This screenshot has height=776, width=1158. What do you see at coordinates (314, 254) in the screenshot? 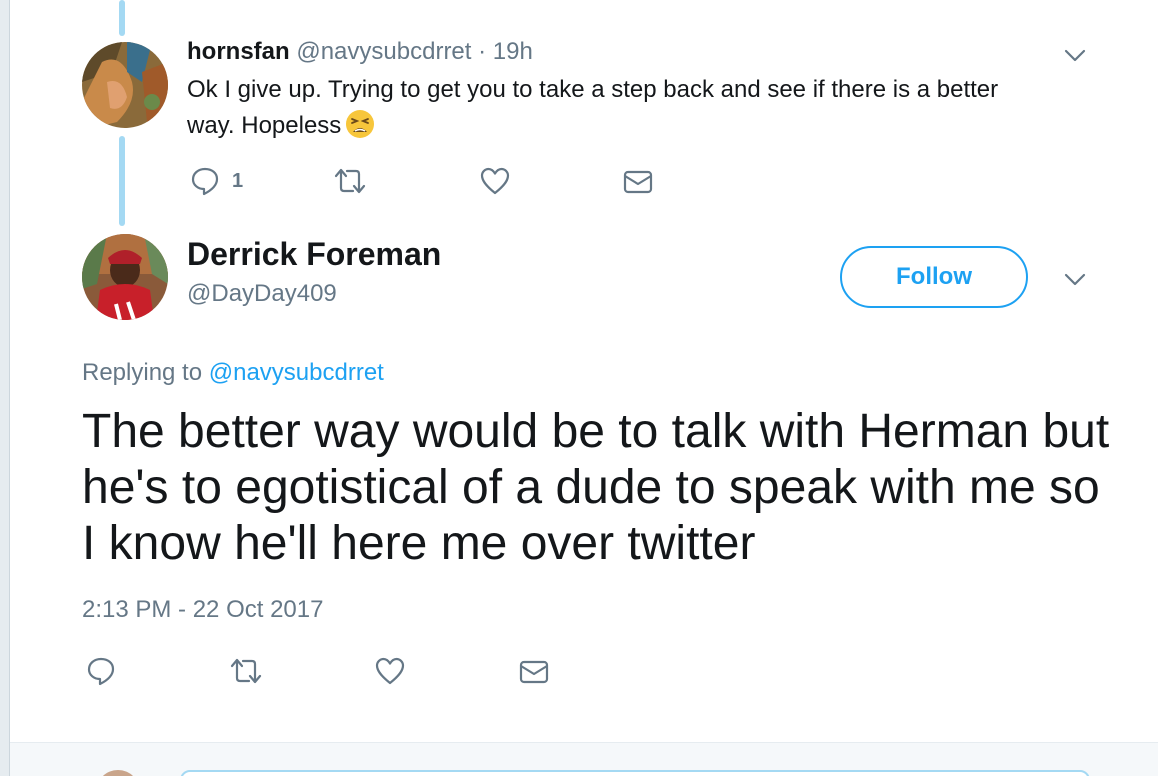
I see `main-author-name: Derrick Foreman` at bounding box center [314, 254].